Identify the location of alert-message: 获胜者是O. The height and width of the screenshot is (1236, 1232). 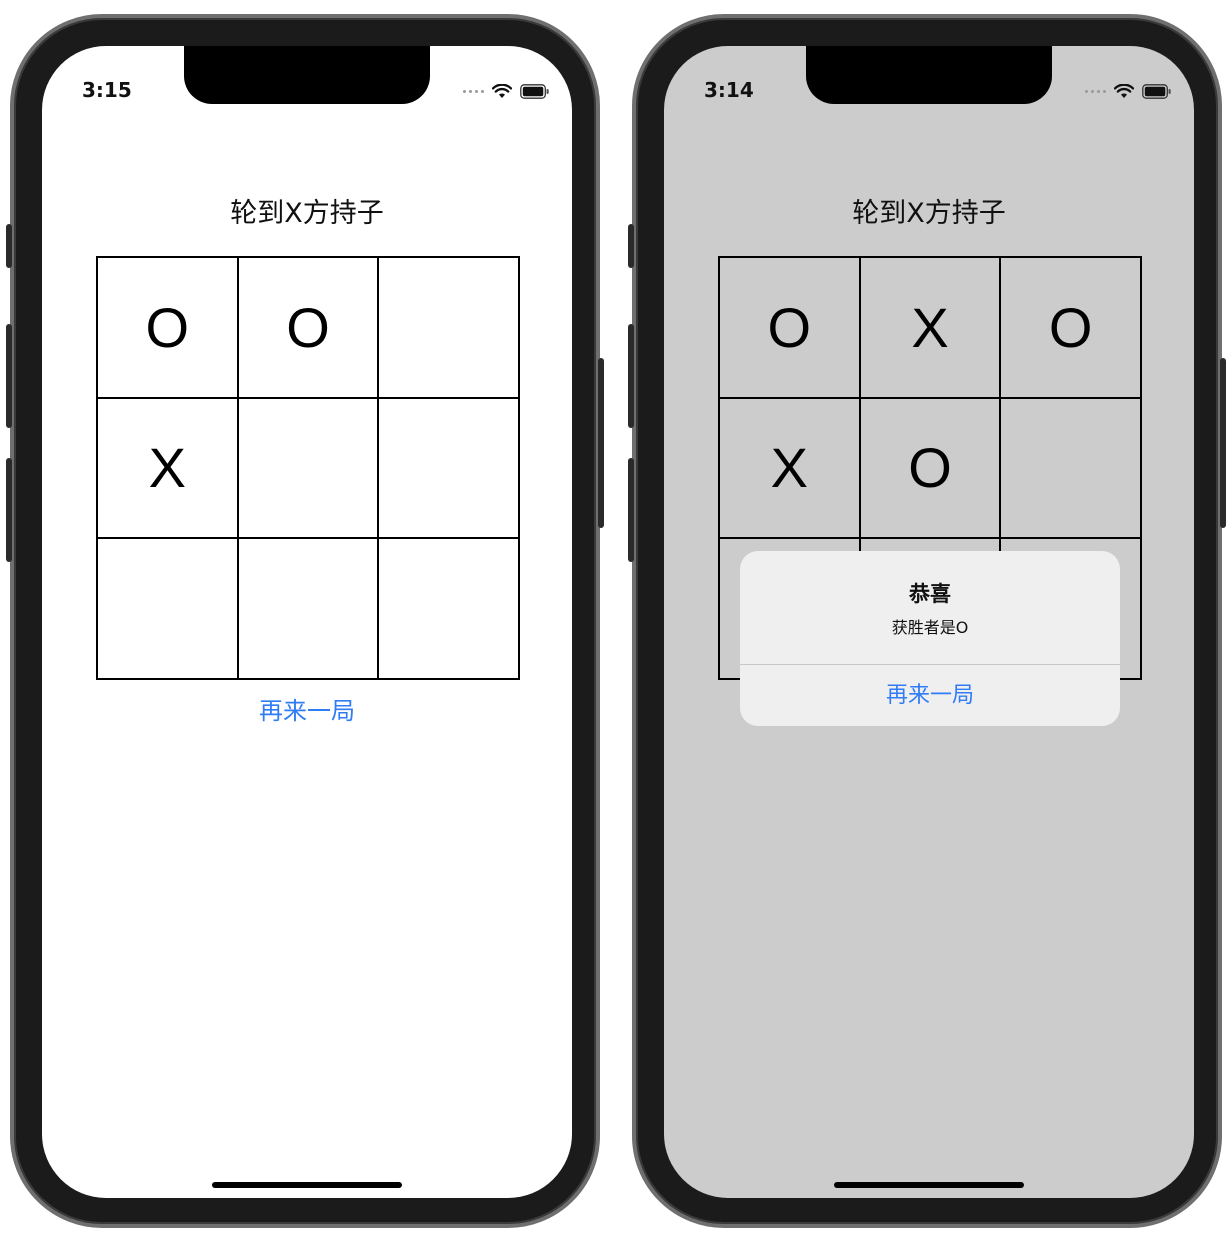
(930, 627).